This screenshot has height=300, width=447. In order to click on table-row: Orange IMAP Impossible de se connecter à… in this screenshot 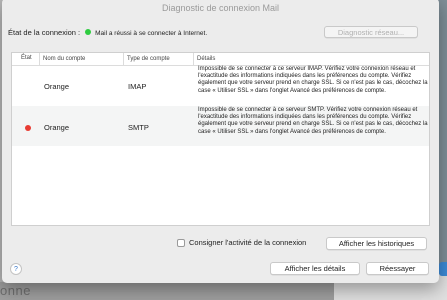, I will do `click(220, 85)`.